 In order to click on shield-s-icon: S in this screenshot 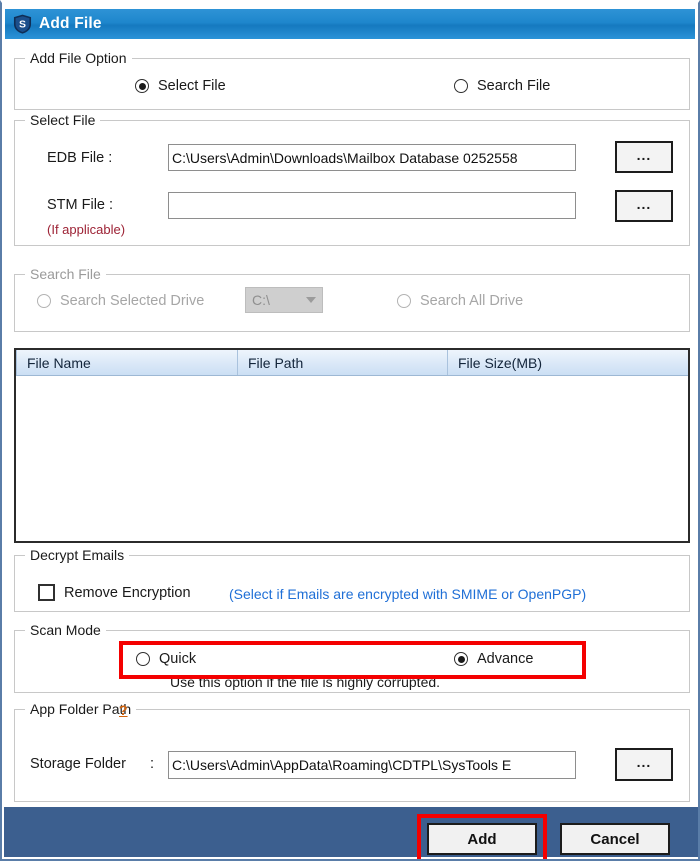, I will do `click(22, 24)`.